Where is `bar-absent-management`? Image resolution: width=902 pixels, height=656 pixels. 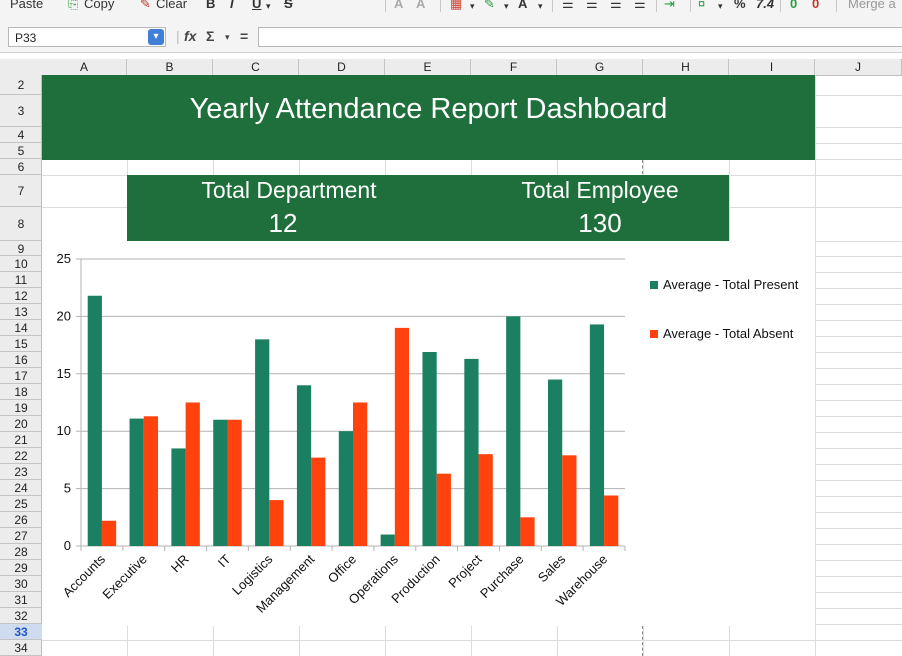
bar-absent-management is located at coordinates (318, 501).